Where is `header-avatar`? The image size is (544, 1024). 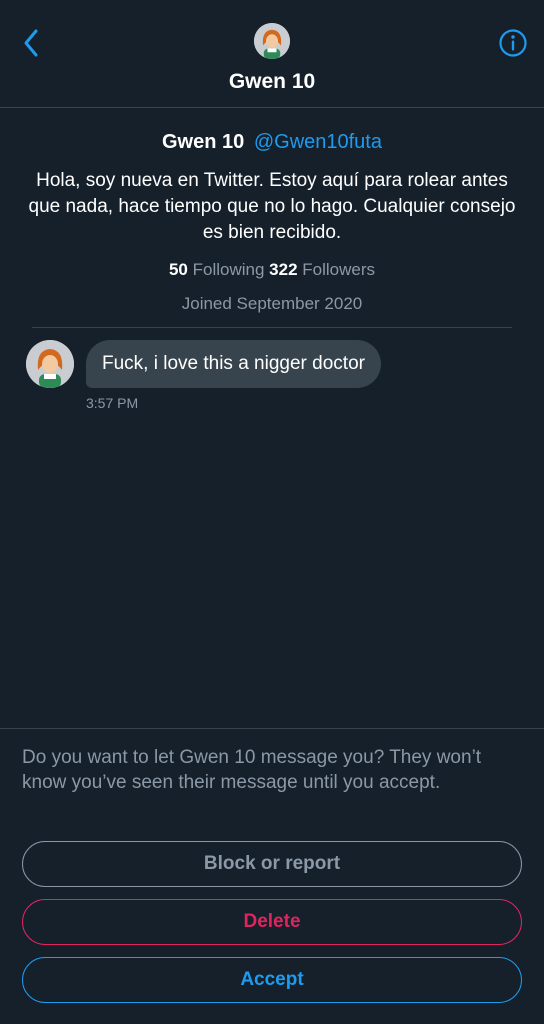 header-avatar is located at coordinates (272, 41).